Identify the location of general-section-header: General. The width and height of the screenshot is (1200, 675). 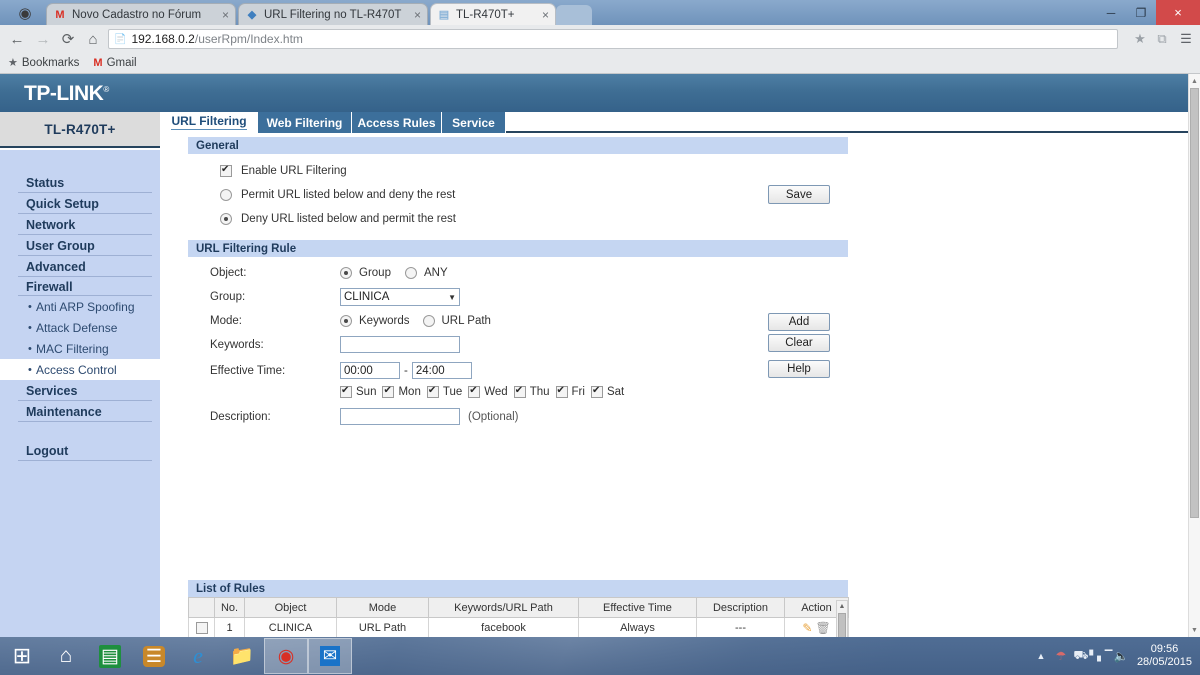
(518, 145).